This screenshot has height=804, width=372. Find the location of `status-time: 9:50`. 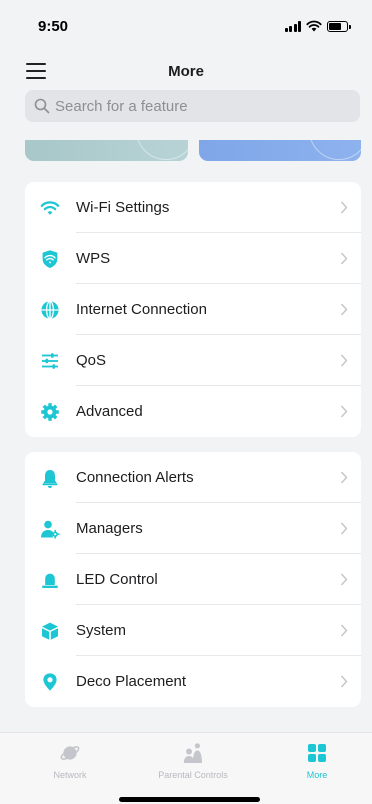

status-time: 9:50 is located at coordinates (53, 26).